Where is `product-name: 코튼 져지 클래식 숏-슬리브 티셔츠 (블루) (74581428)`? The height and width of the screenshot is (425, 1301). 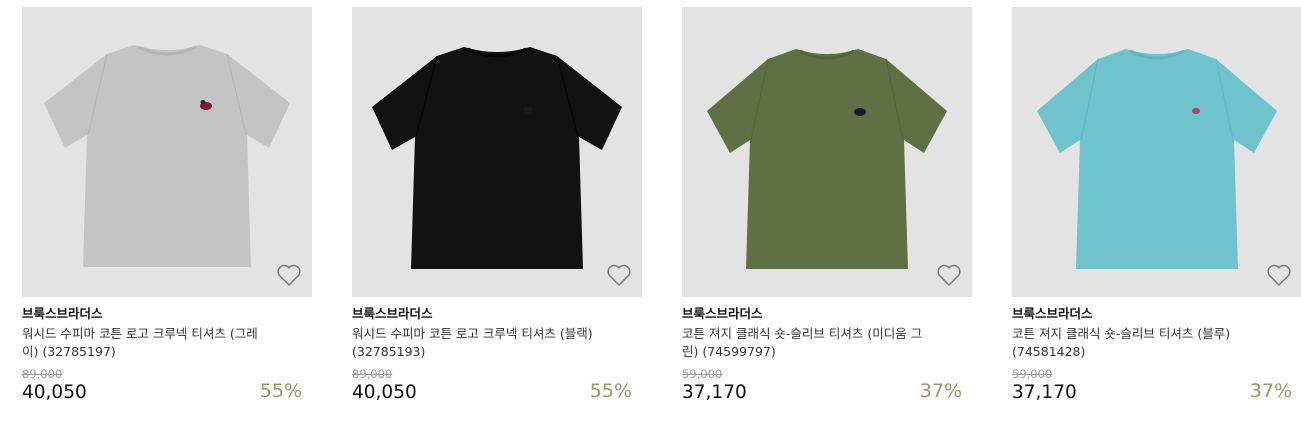
product-name: 코튼 져지 클래식 숏-슬리브 티셔츠 (블루) (74581428) is located at coordinates (1136, 343).